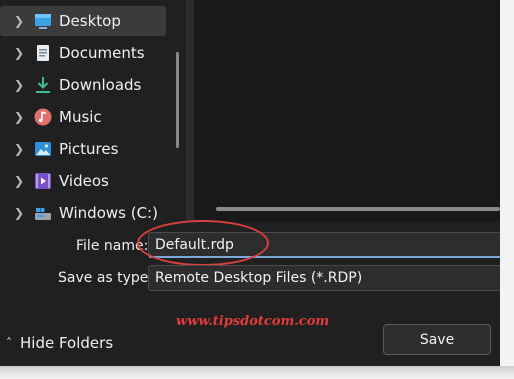 The height and width of the screenshot is (379, 514). I want to click on savetype-select: Remote Desktop Files (*.RDP), so click(324, 278).